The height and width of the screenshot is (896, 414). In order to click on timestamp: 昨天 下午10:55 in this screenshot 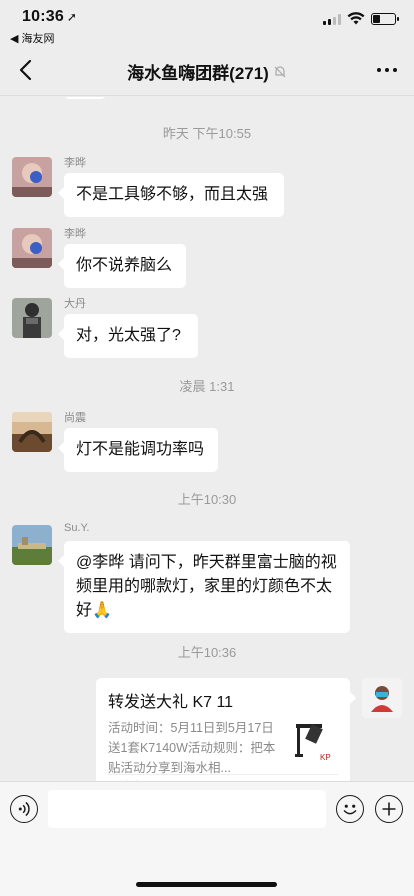, I will do `click(207, 133)`.